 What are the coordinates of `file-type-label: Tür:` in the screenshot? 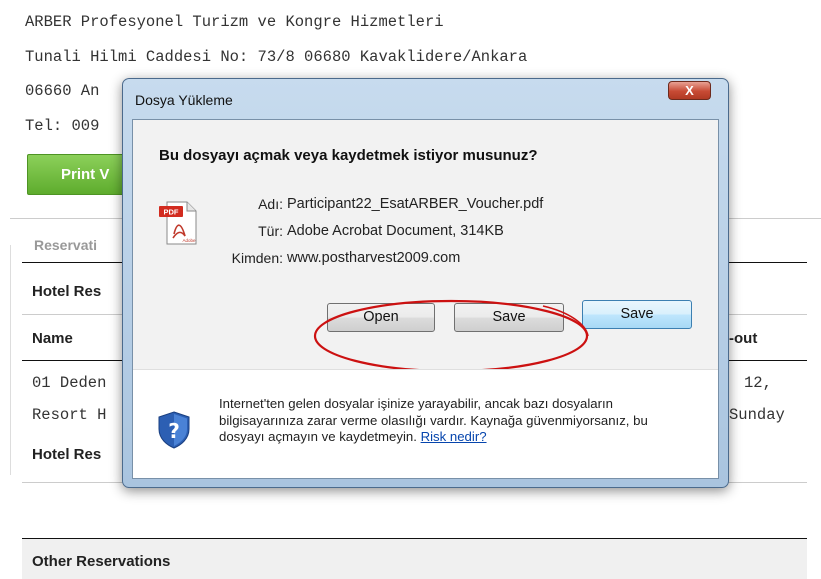 It's located at (270, 231).